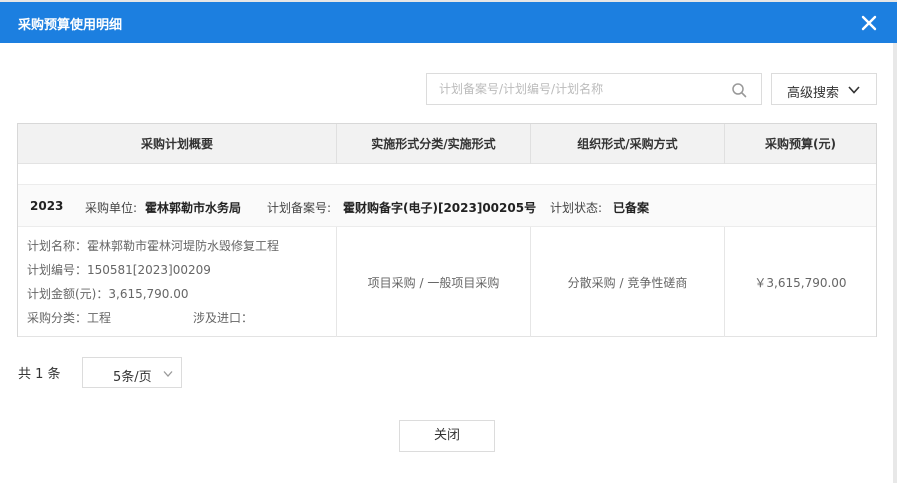 The image size is (897, 483). What do you see at coordinates (628, 144) in the screenshot?
I see `column-header-organization: 组织形式/采购方式` at bounding box center [628, 144].